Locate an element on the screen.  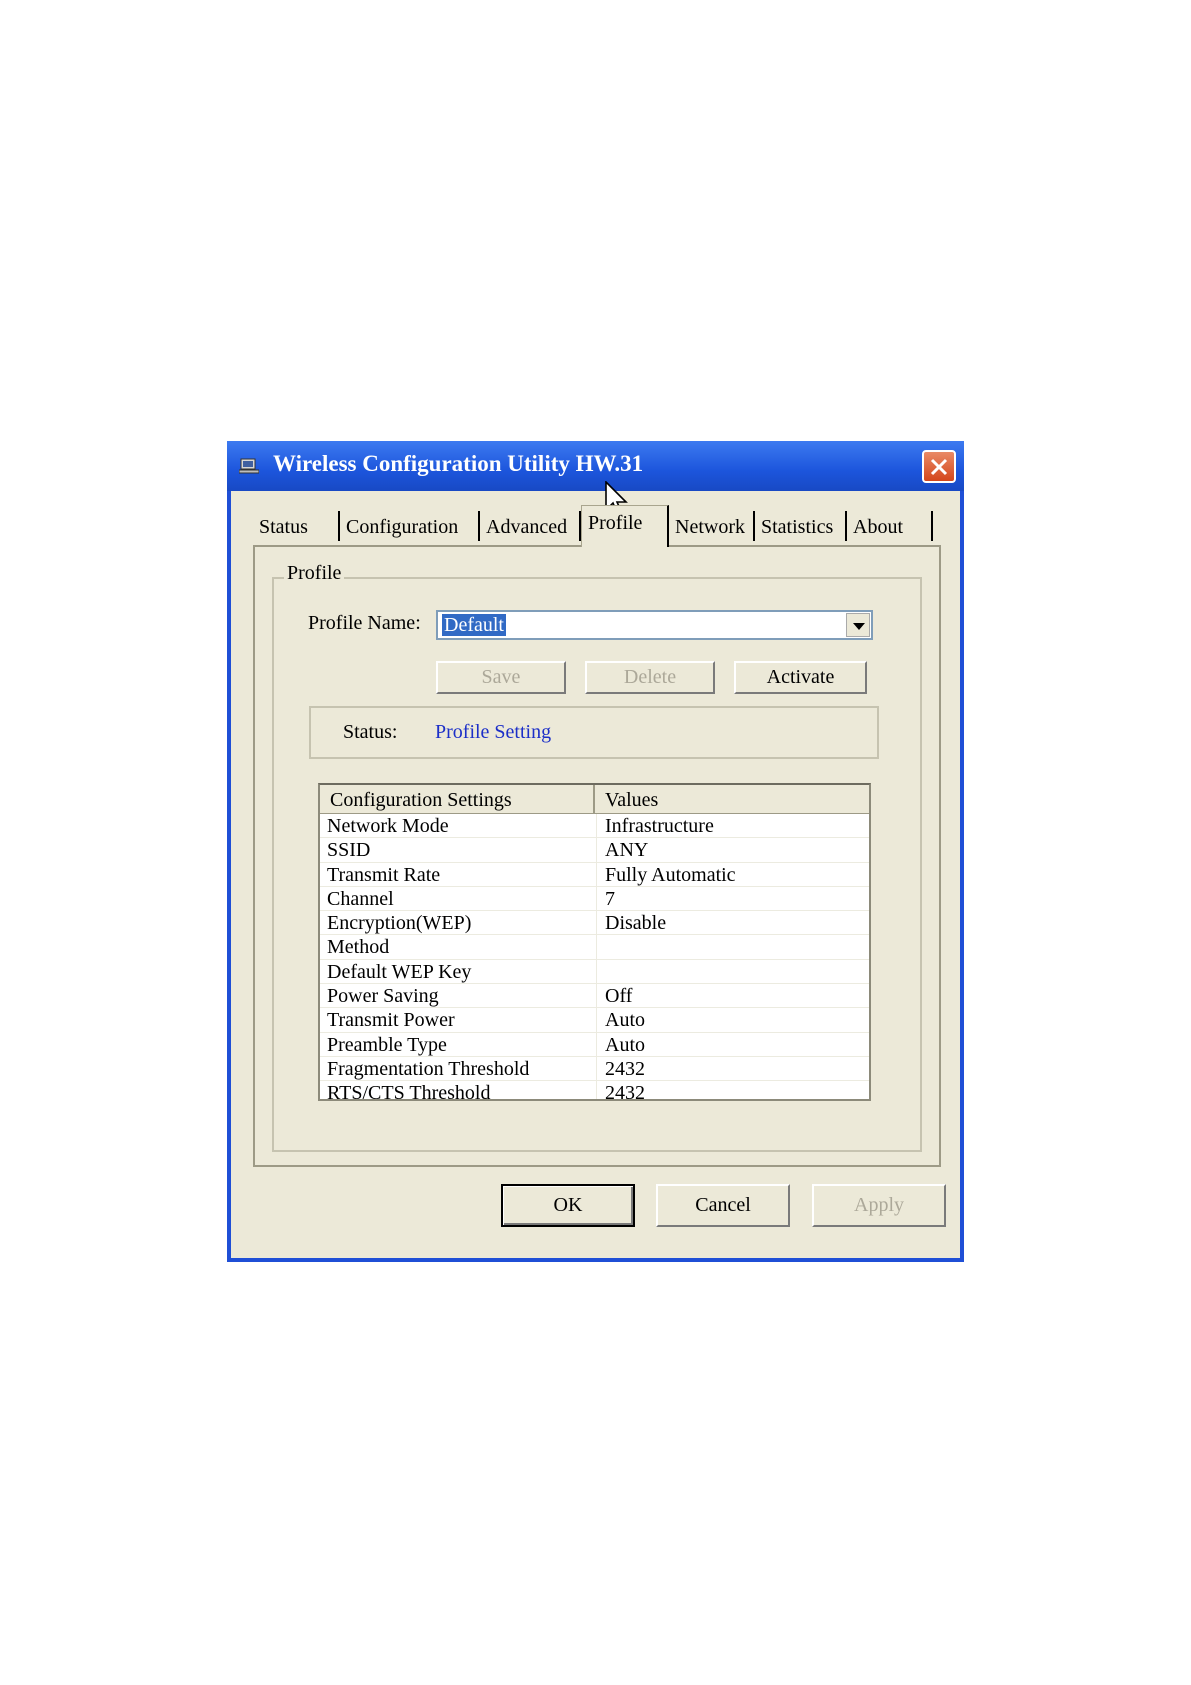
table-row: Channel 7 is located at coordinates (594, 899).